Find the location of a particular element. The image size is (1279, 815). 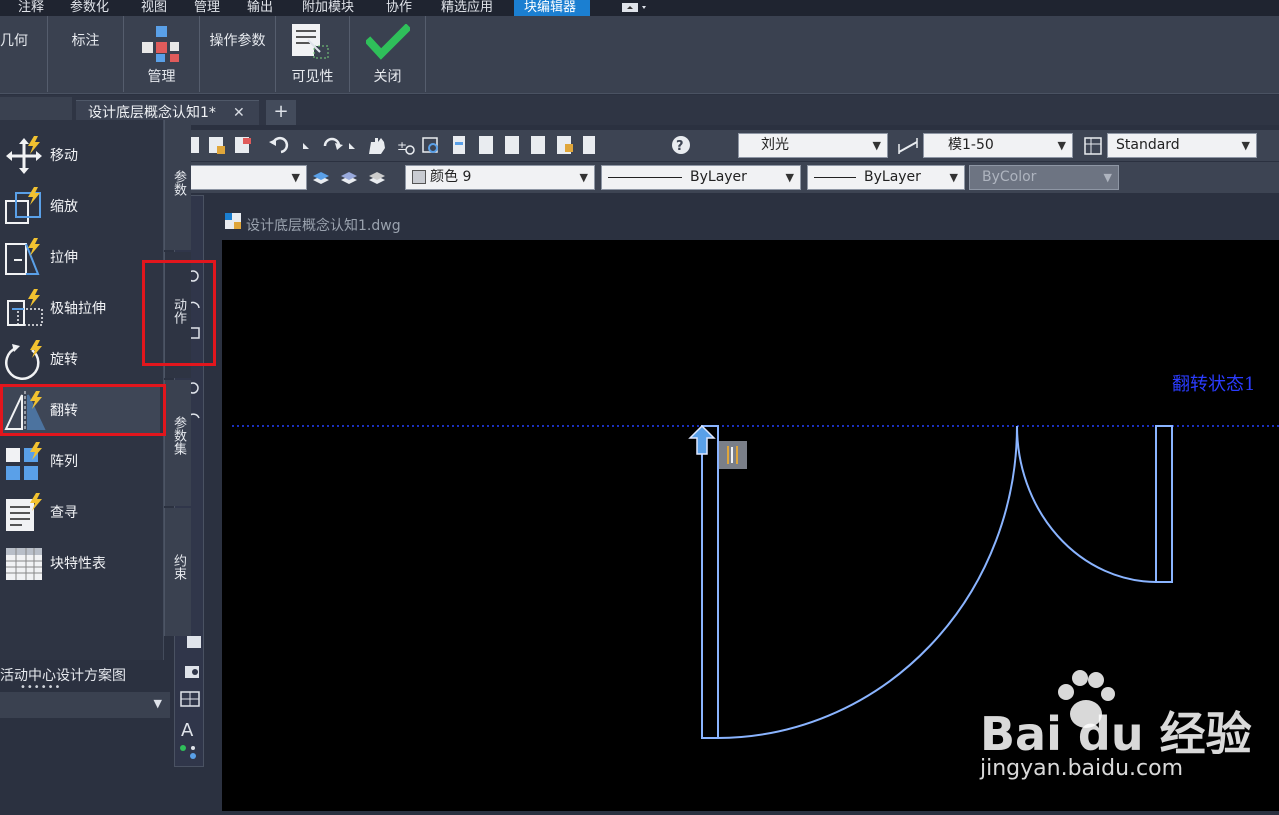

palette-item-label: 查寻 is located at coordinates (64, 513).